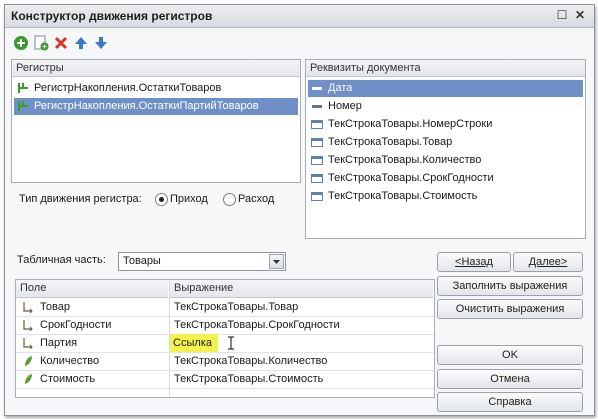  I want to click on detail-item: Дата, so click(445, 88).